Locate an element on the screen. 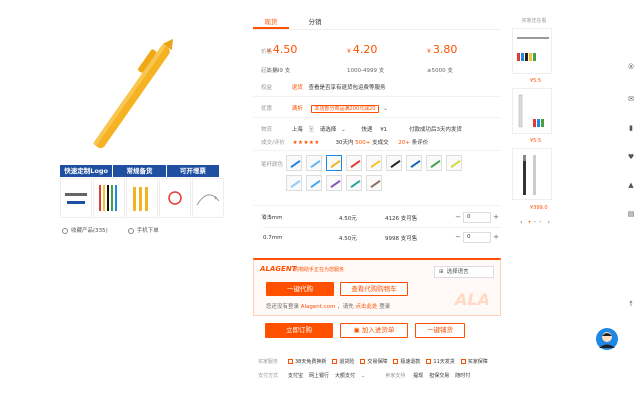 The image size is (640, 400). order-now-button: 立即订购 is located at coordinates (299, 330).